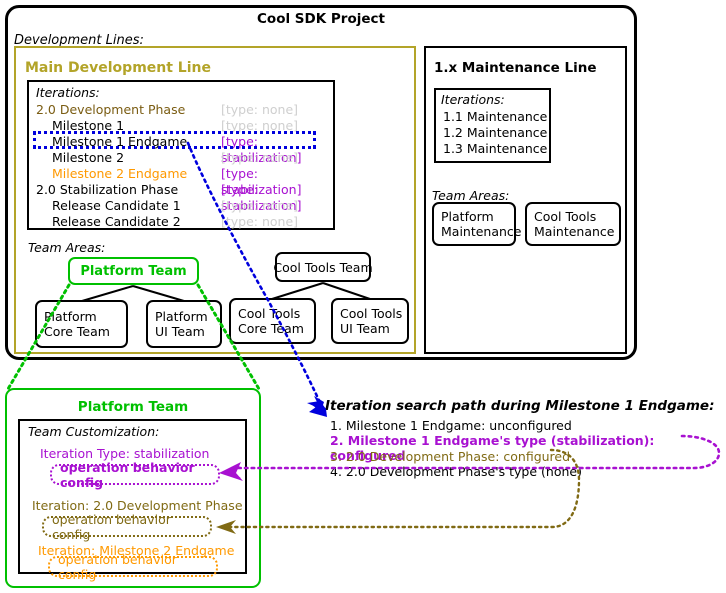  Describe the element at coordinates (120, 173) in the screenshot. I see `iteration-name: Milestone 2 Endgame` at that location.